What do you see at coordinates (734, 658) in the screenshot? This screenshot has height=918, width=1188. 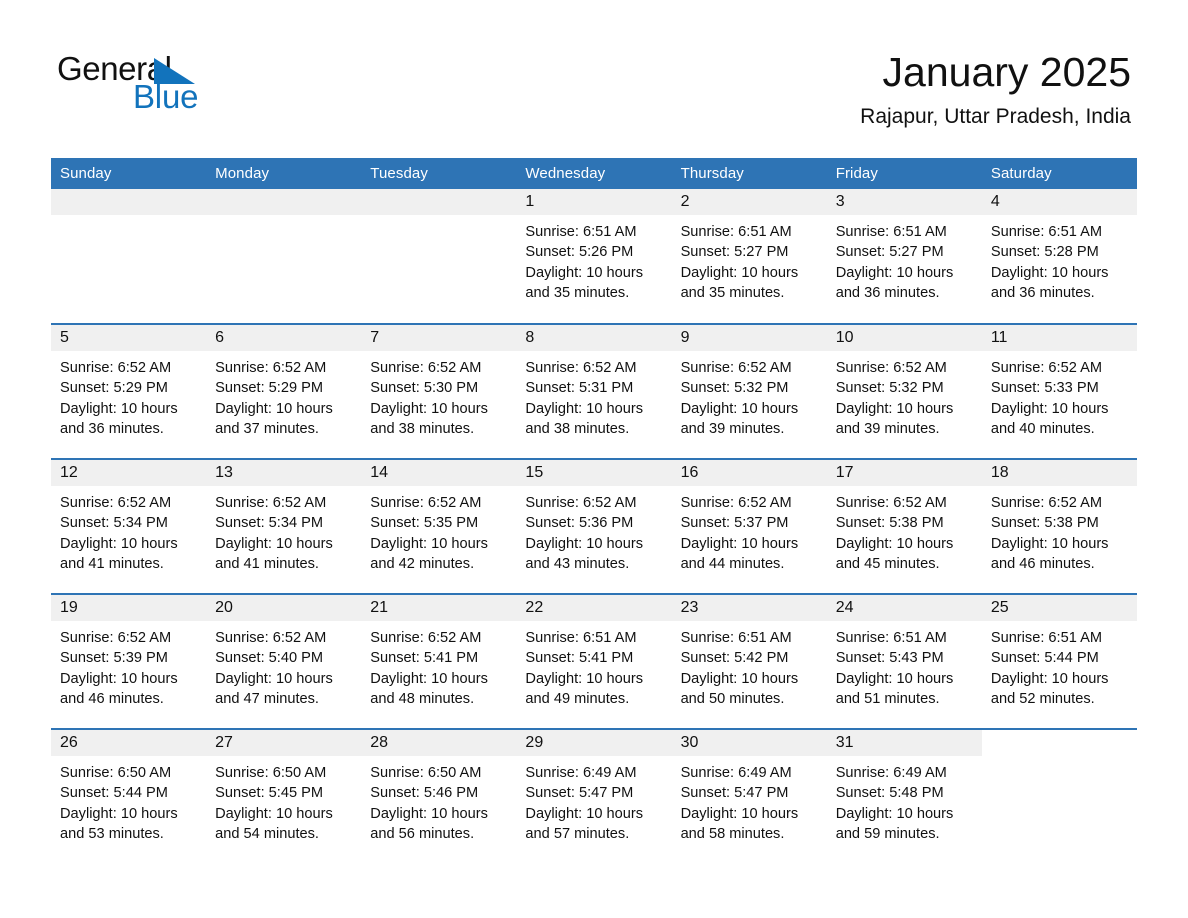 I see `sunset-text: Sunset: 5:42 PM` at bounding box center [734, 658].